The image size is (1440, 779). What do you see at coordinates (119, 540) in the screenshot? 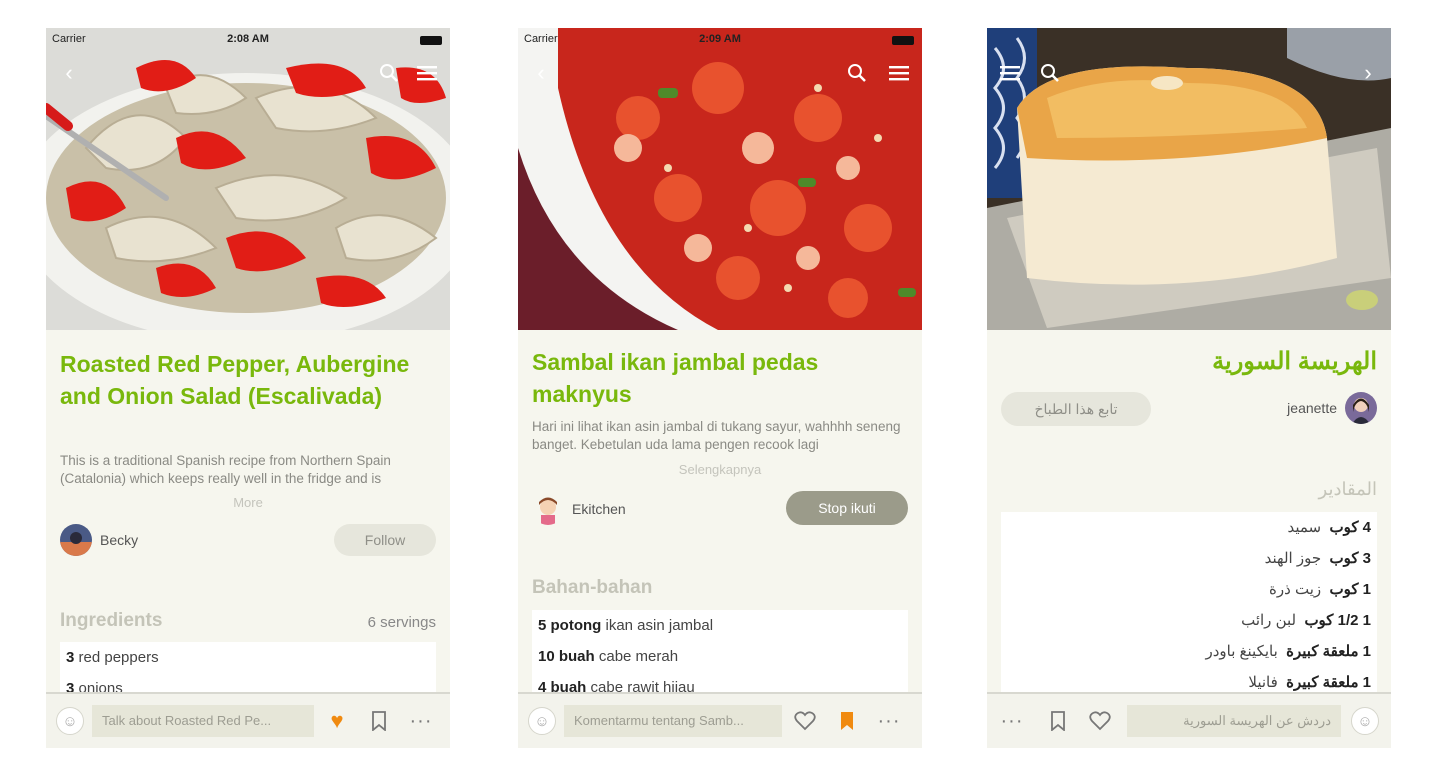
I see `author-name: Becky` at bounding box center [119, 540].